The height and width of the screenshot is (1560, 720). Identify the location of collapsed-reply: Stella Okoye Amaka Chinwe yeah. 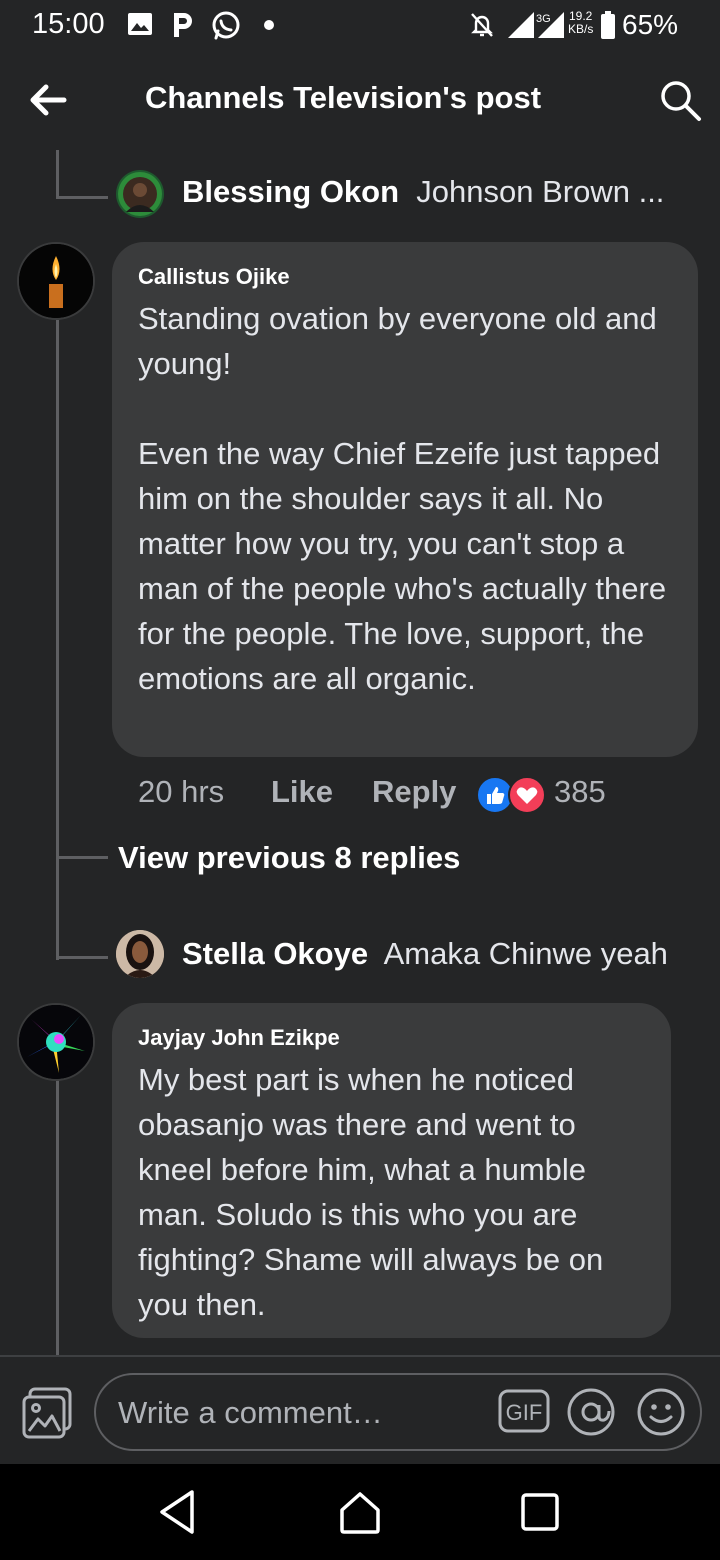
(425, 954).